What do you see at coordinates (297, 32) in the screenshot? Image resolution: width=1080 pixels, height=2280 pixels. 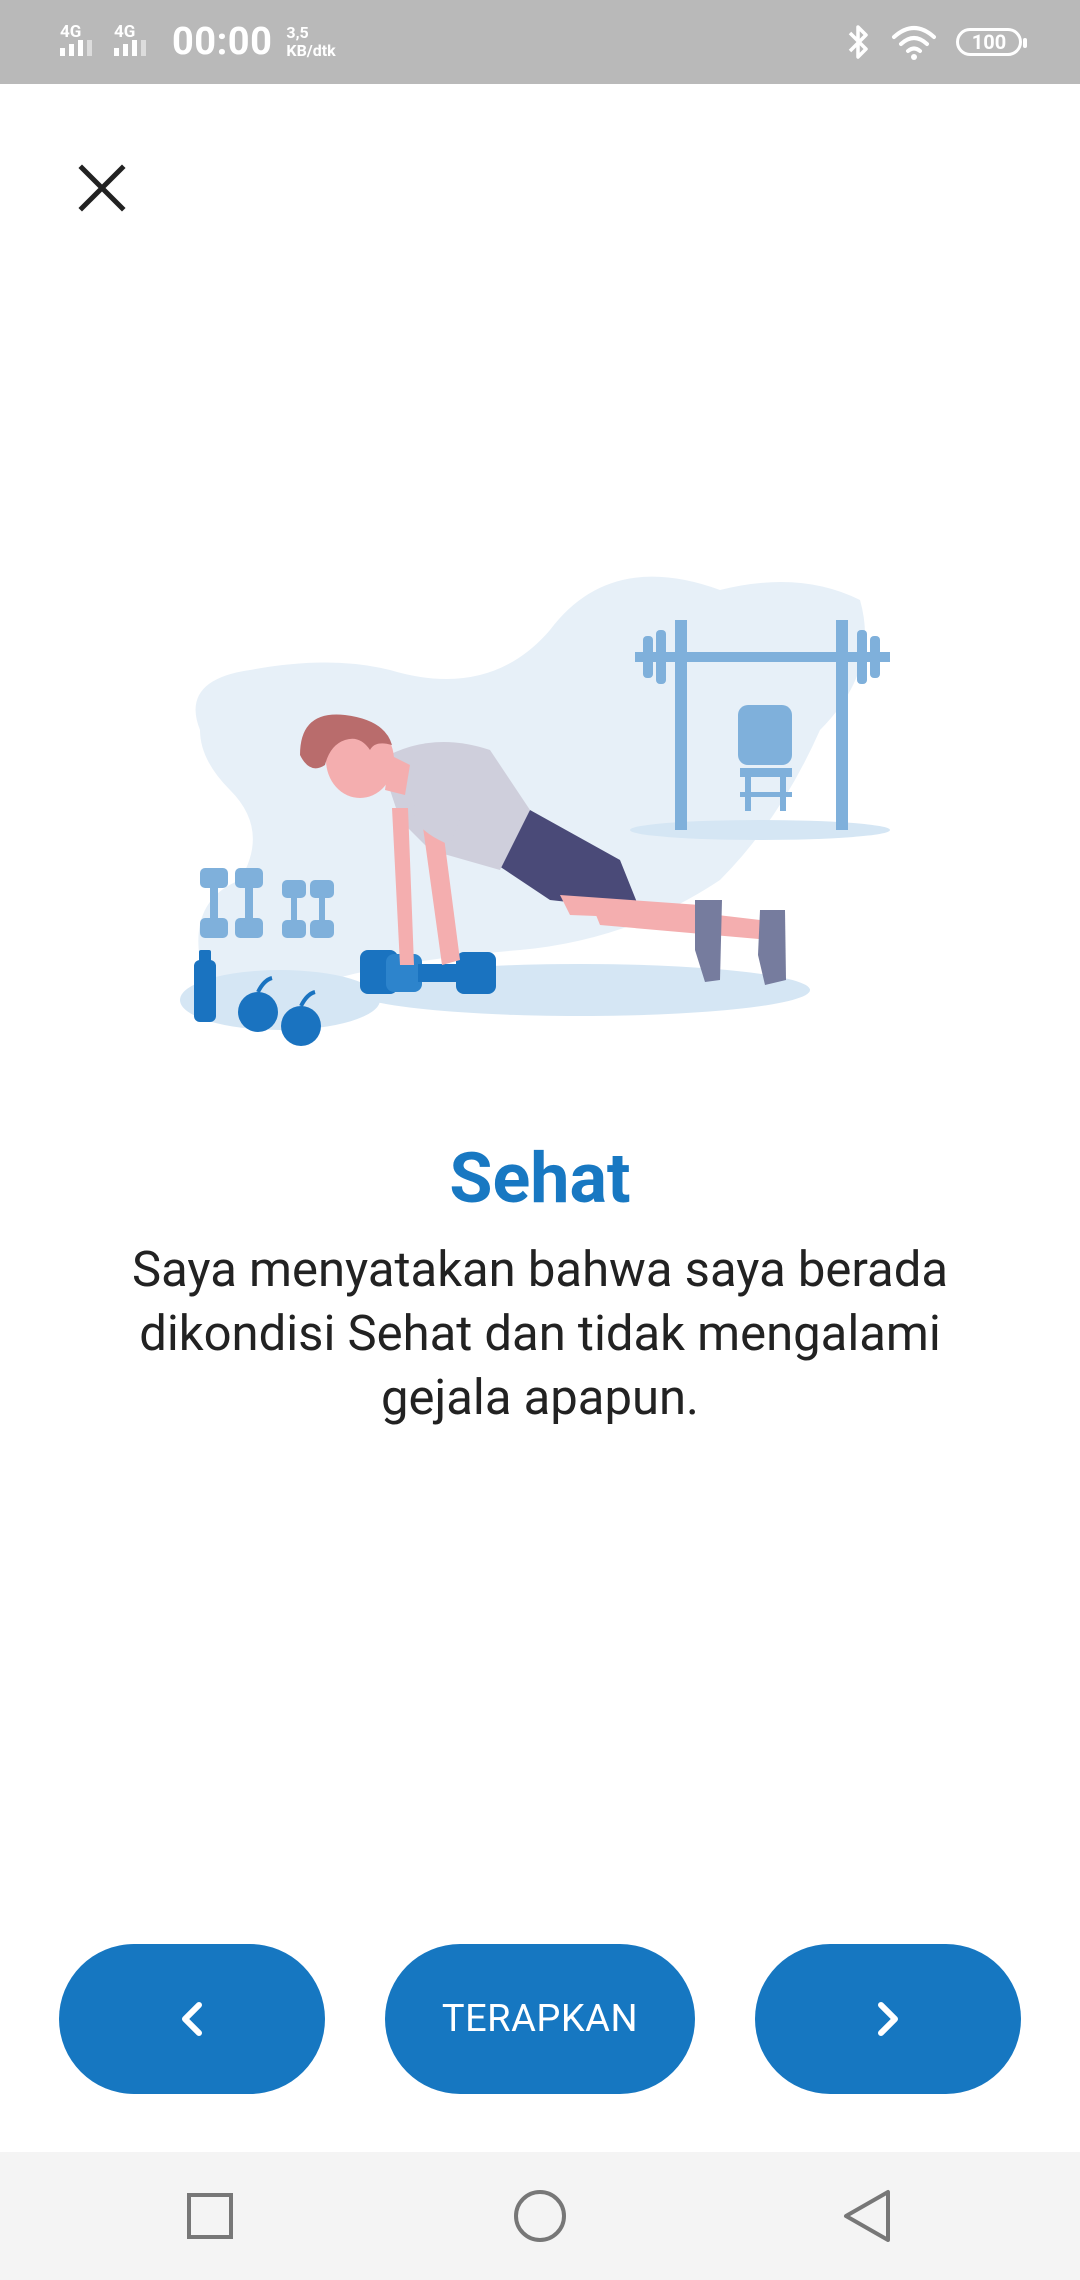 I see `speed-value: 3,5` at bounding box center [297, 32].